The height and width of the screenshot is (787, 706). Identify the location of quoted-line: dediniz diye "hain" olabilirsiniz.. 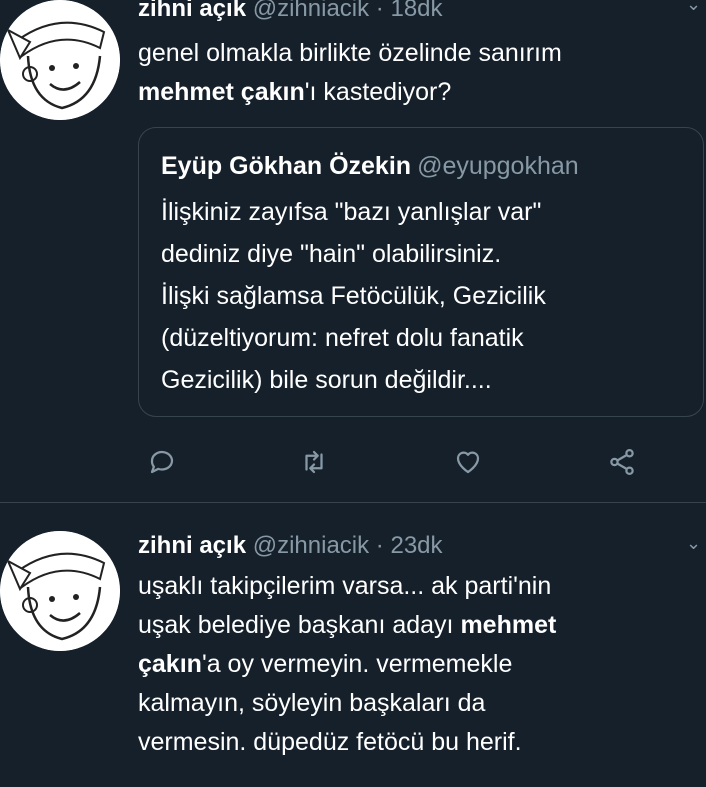
(331, 254).